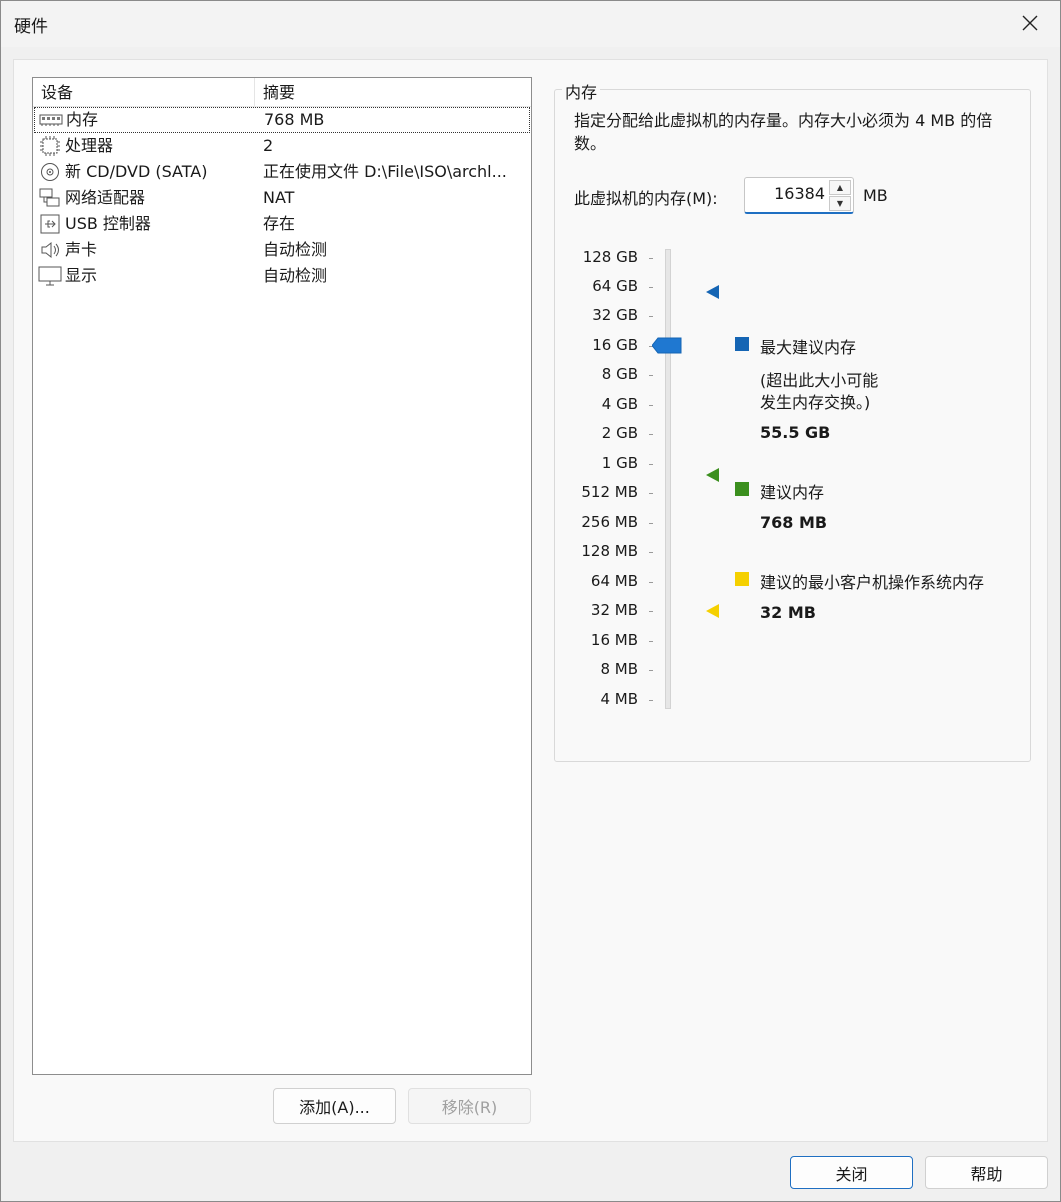 This screenshot has height=1202, width=1061. What do you see at coordinates (609, 551) in the screenshot?
I see `scale-label: 128 MB` at bounding box center [609, 551].